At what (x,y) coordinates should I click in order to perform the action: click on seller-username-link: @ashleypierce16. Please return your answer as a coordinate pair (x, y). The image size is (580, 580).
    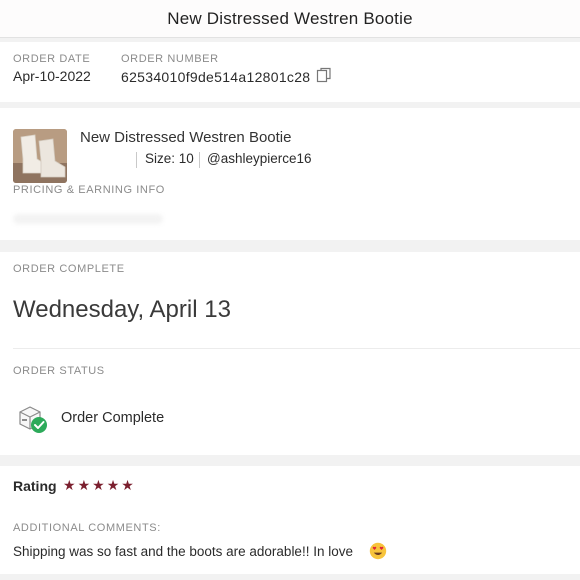
    Looking at the image, I should click on (259, 158).